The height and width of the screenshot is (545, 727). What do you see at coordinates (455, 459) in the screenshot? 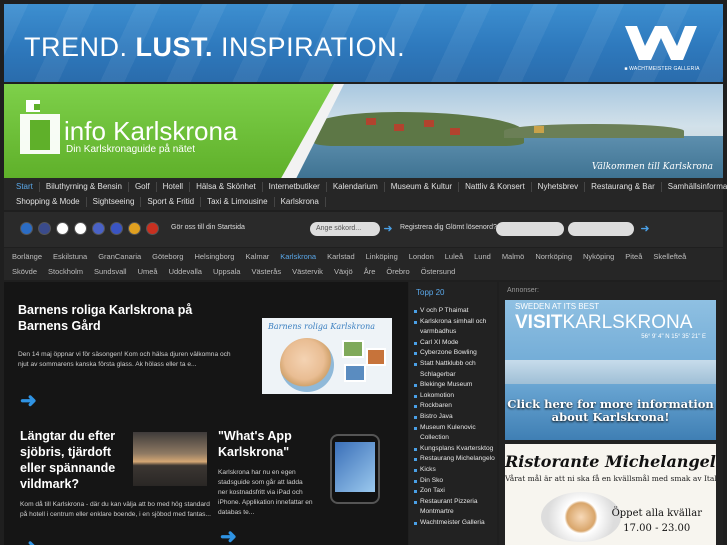
I see `top20-item: Restaurang Michelangelo` at bounding box center [455, 459].